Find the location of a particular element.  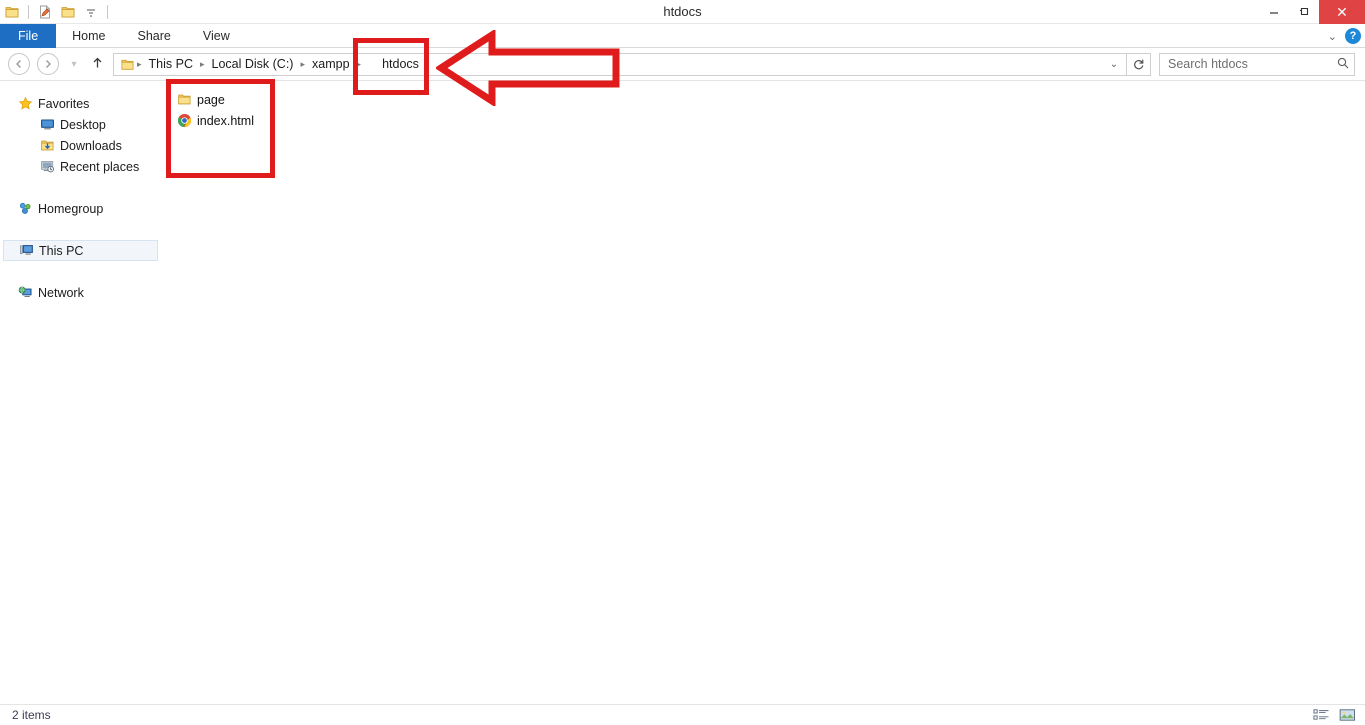

sidebar-item-network: Network is located at coordinates (82, 292).